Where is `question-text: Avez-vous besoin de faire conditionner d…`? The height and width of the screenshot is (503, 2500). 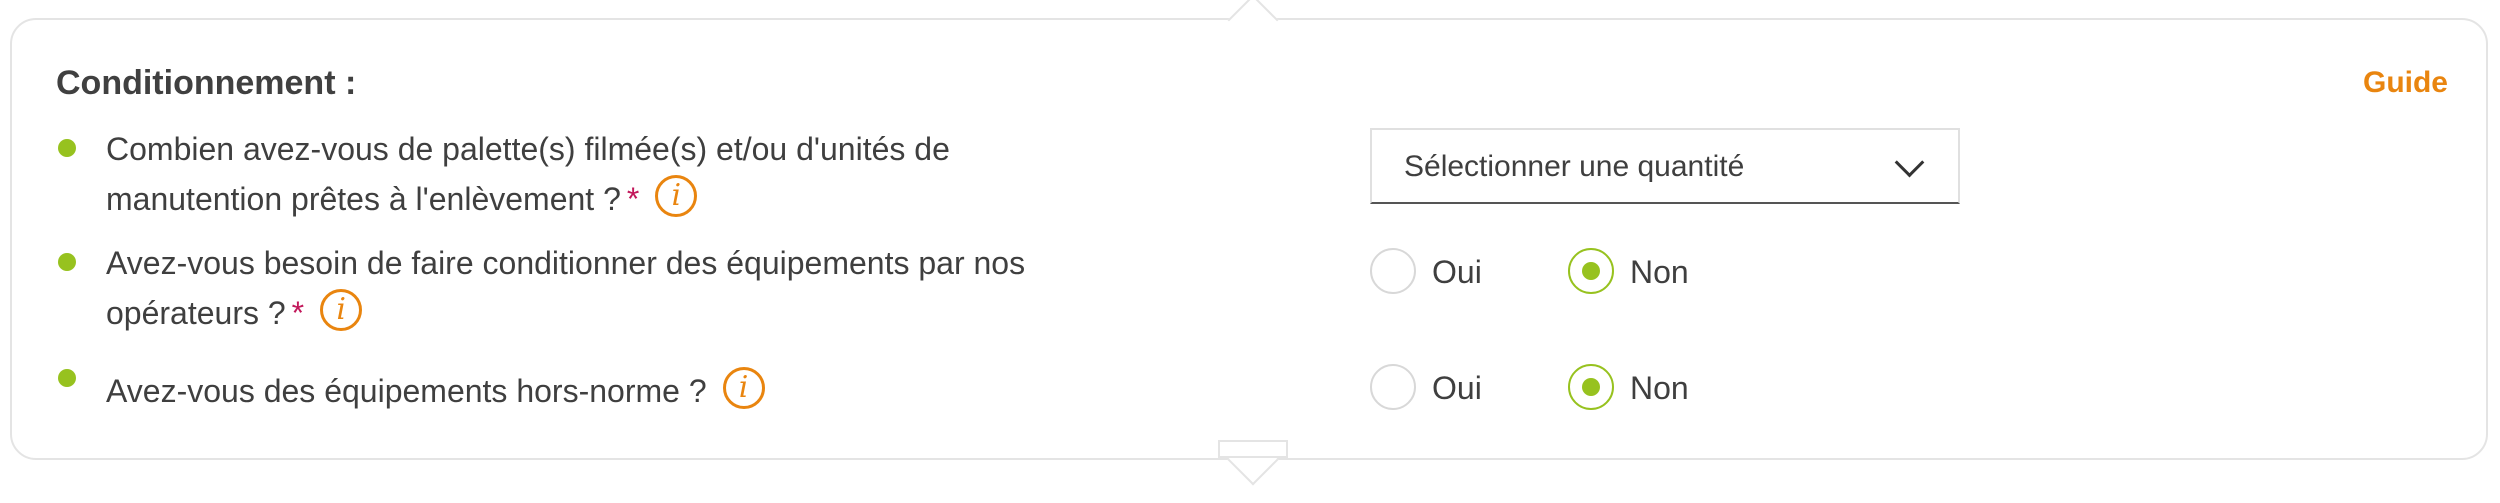
question-text: Avez-vous besoin de faire conditionner d… is located at coordinates (566, 263).